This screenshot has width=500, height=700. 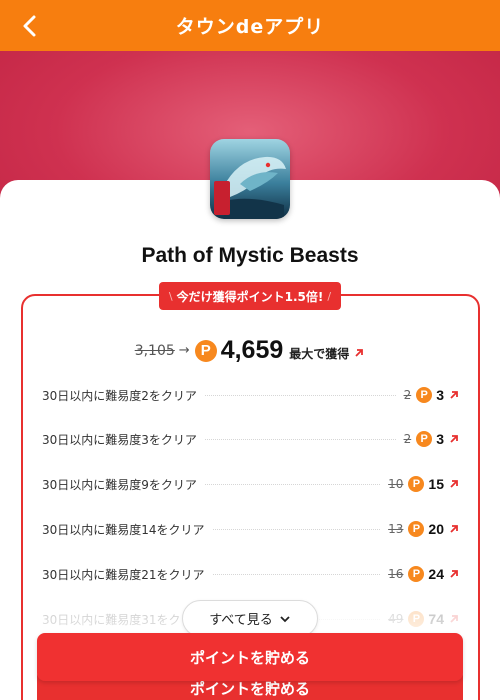 What do you see at coordinates (184, 350) in the screenshot?
I see `arrow-right-icon: →` at bounding box center [184, 350].